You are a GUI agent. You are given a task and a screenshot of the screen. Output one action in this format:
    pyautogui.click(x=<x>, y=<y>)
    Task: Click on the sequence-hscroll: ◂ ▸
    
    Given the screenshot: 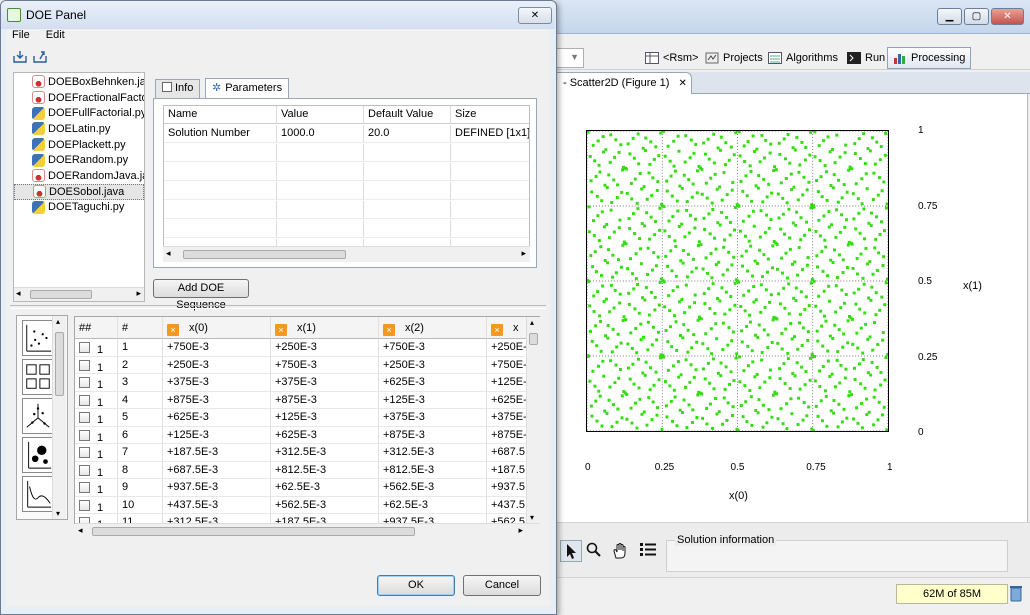 What is the action you would take?
    pyautogui.click(x=307, y=530)
    